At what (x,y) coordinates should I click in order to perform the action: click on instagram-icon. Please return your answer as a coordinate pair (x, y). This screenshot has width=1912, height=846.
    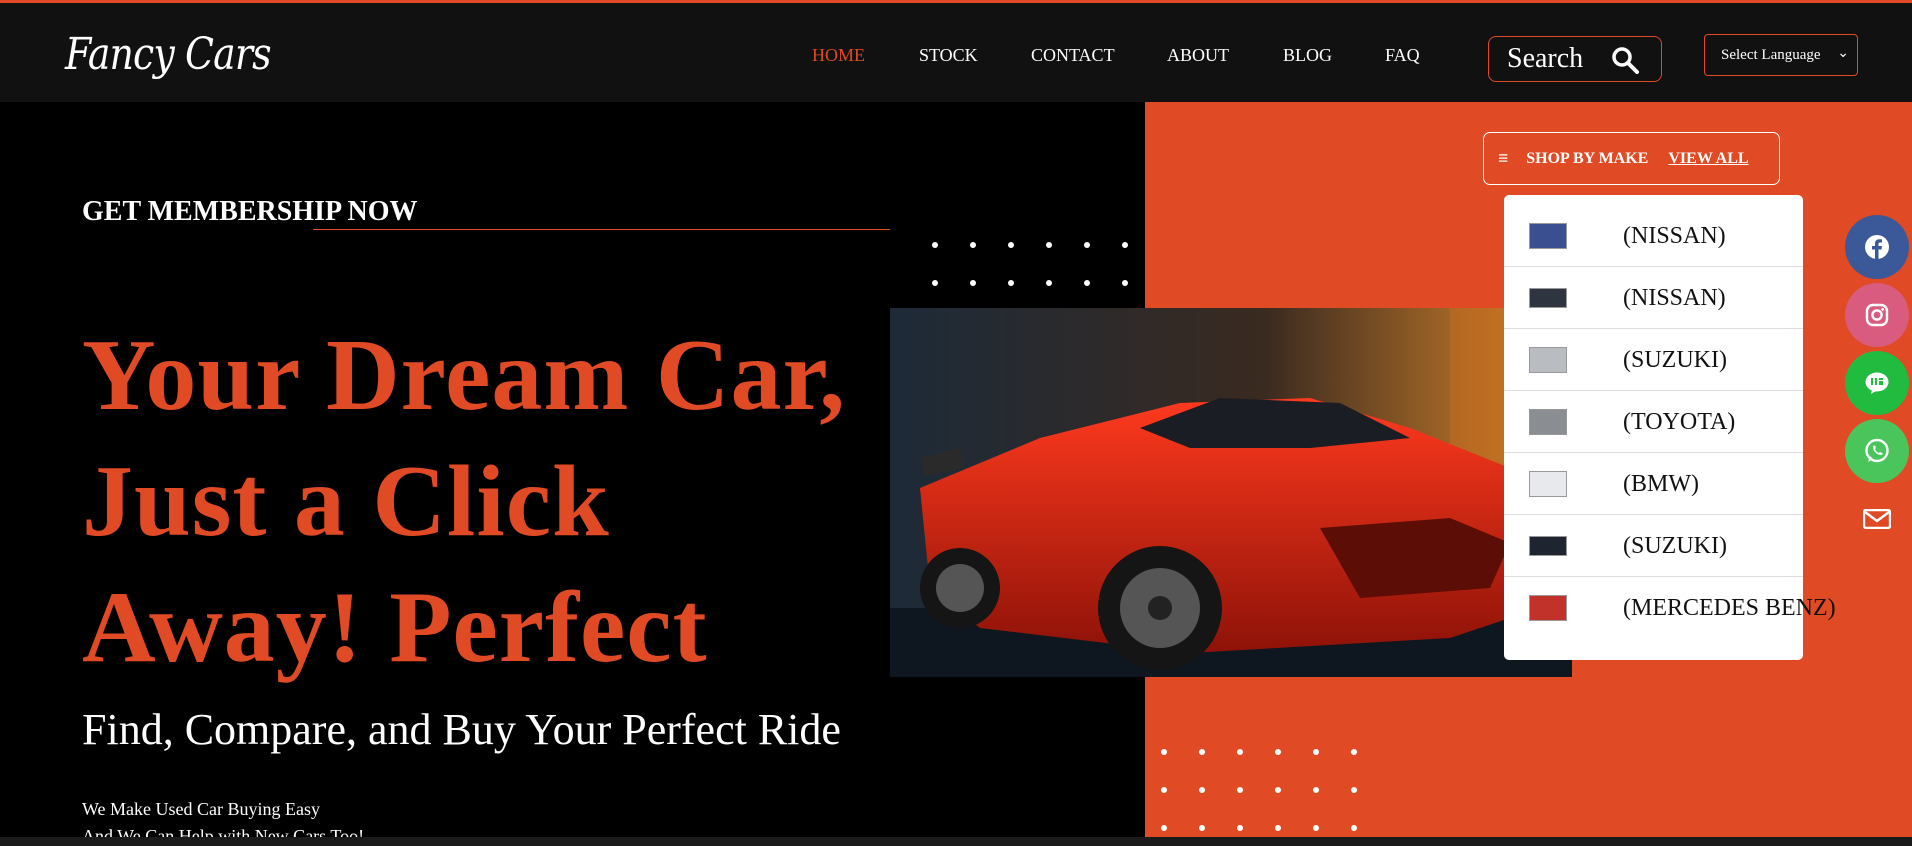
    Looking at the image, I should click on (1877, 315).